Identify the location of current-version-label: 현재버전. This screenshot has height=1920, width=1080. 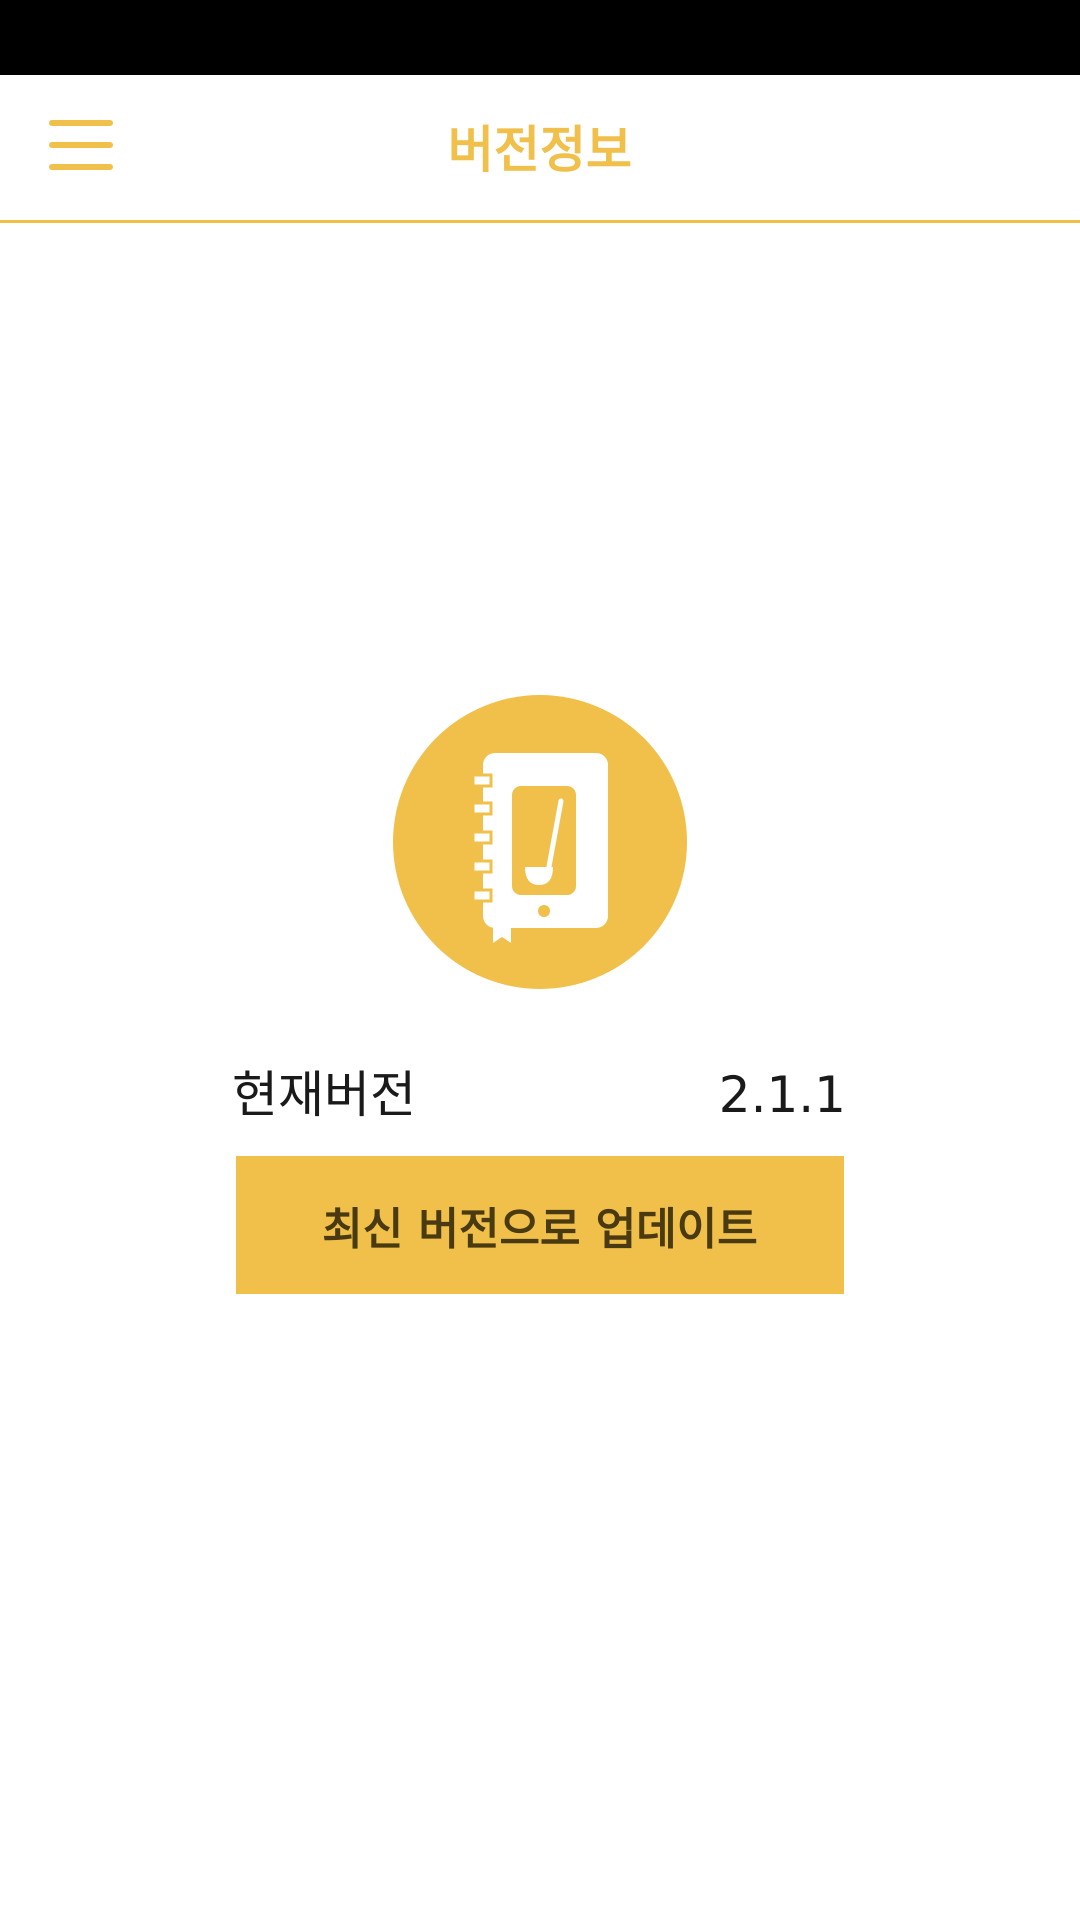
(324, 1095).